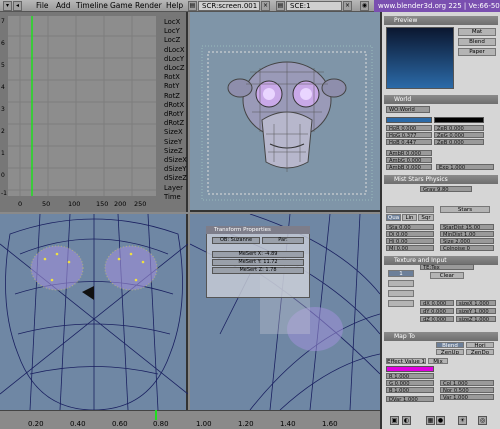 This screenshot has height=429, width=500. Describe the element at coordinates (258, 262) in the screenshot. I see `vertex-y-field: MeSert Y: 11.72` at that location.